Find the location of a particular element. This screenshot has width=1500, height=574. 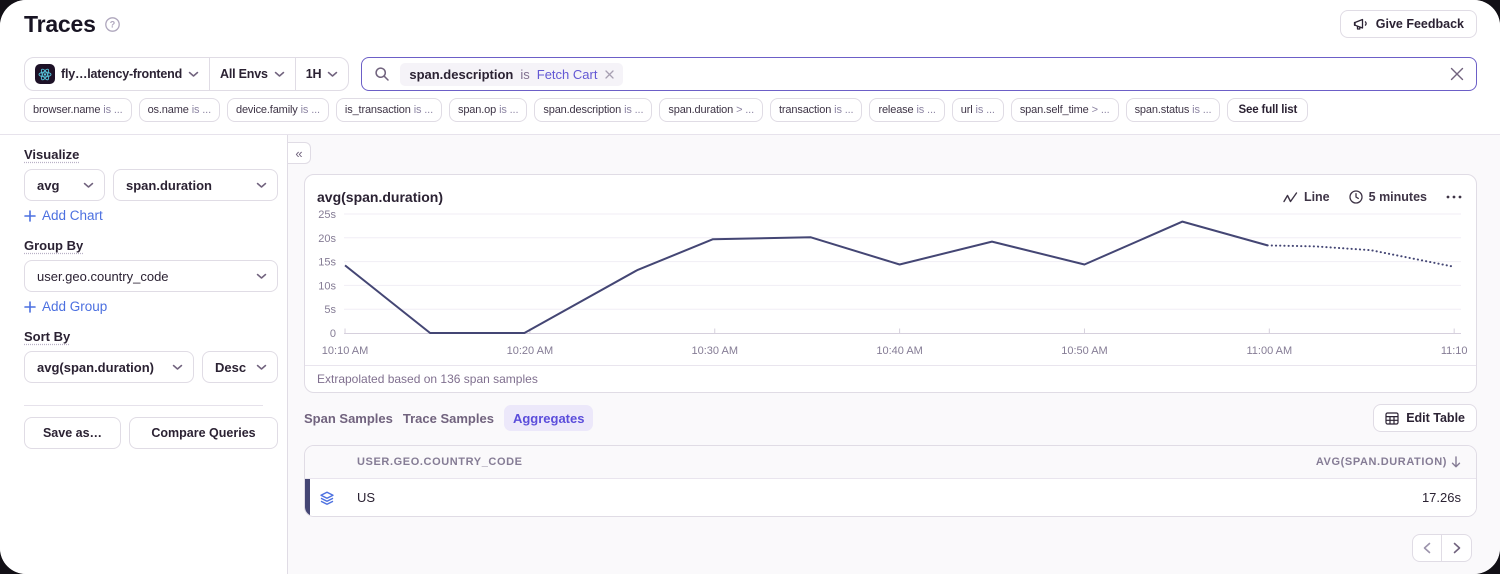

svg-text: 11:00 AM is located at coordinates (1269, 351).